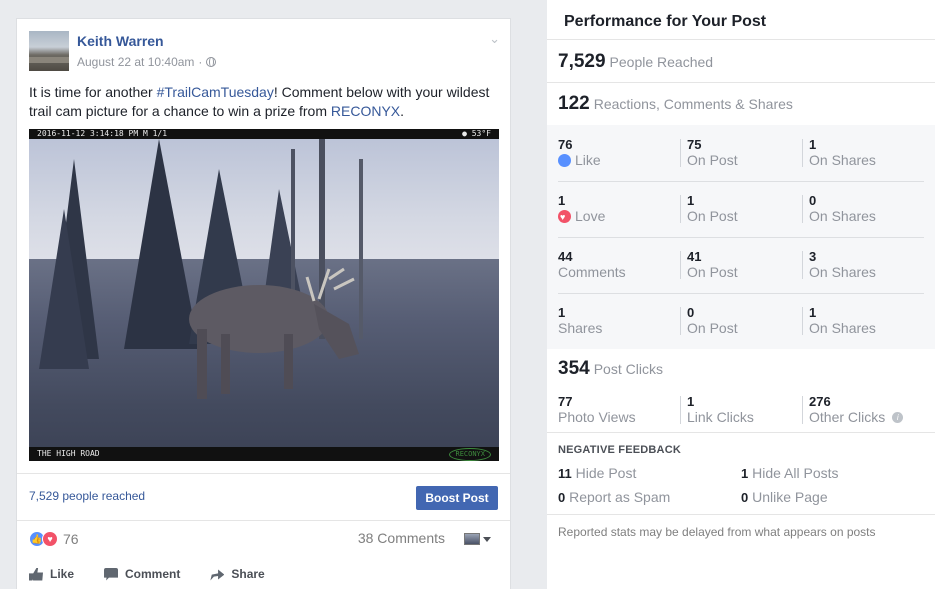  What do you see at coordinates (68, 453) in the screenshot?
I see `overlay-camera-name: THE HIGH ROAD` at bounding box center [68, 453].